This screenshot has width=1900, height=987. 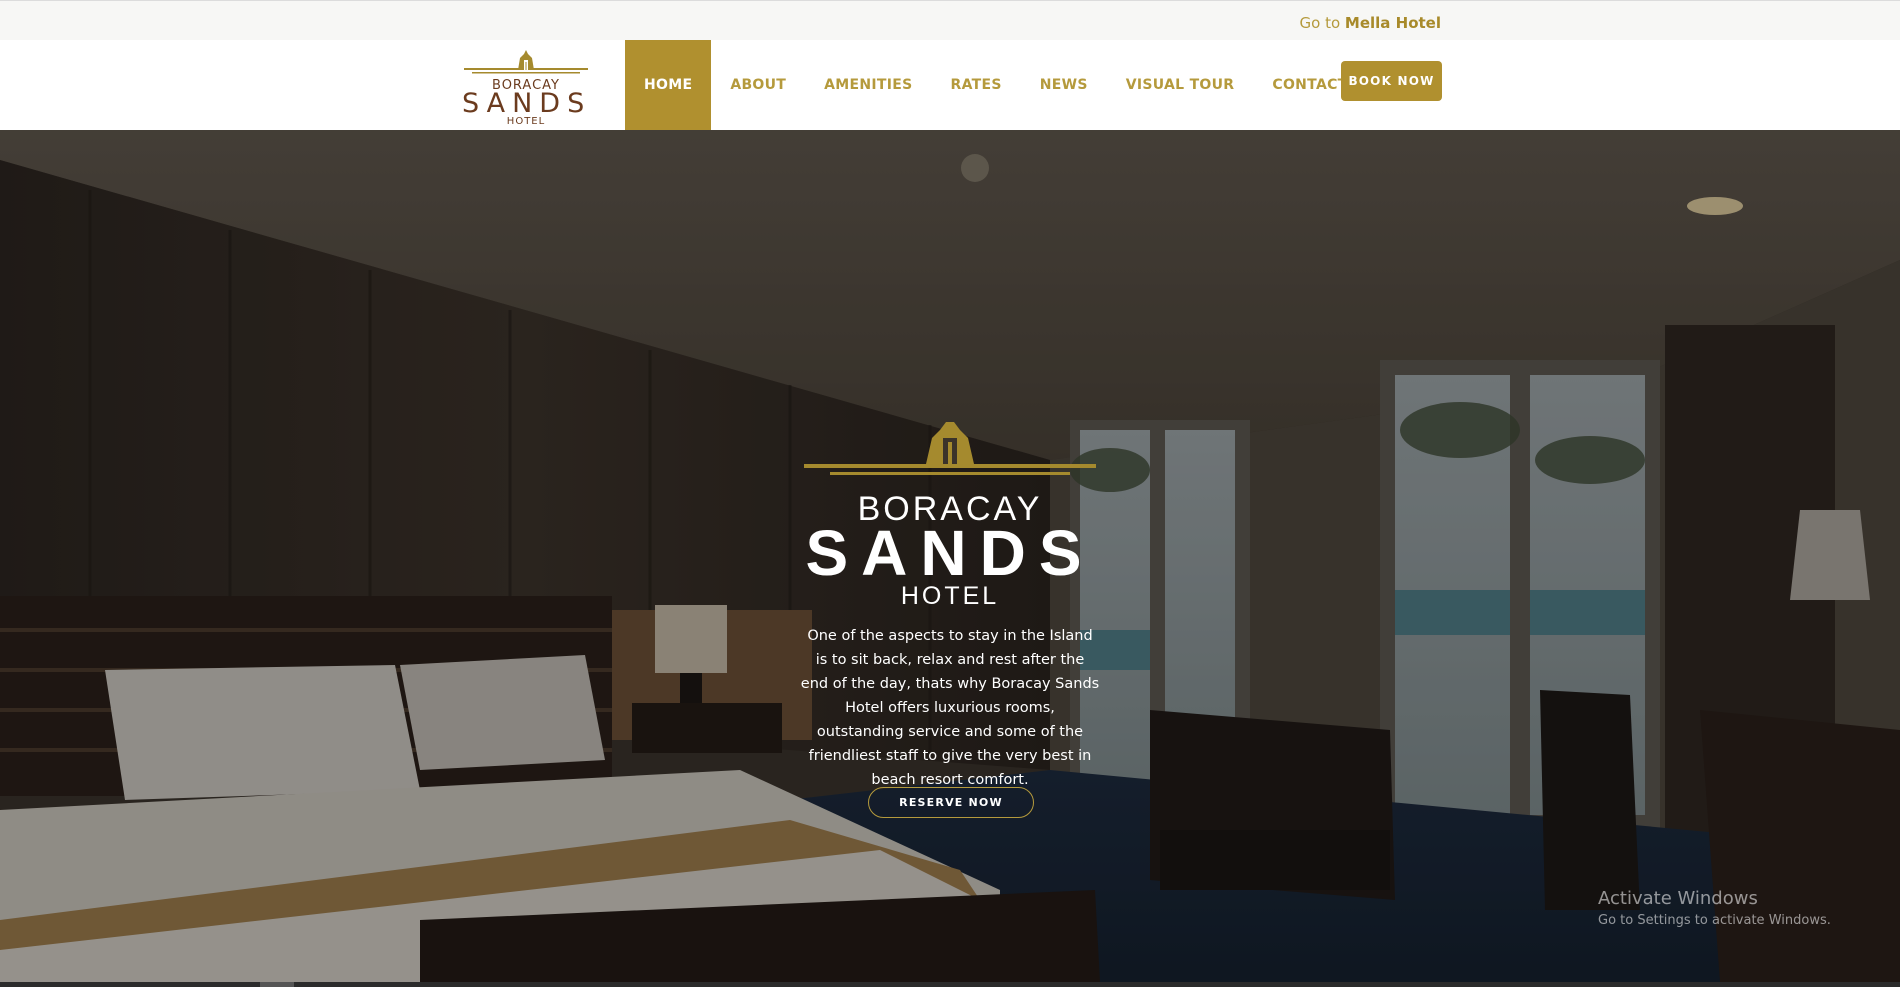 I want to click on activate-windows-subtitle: Go to Settings to activate Windows., so click(x=1714, y=920).